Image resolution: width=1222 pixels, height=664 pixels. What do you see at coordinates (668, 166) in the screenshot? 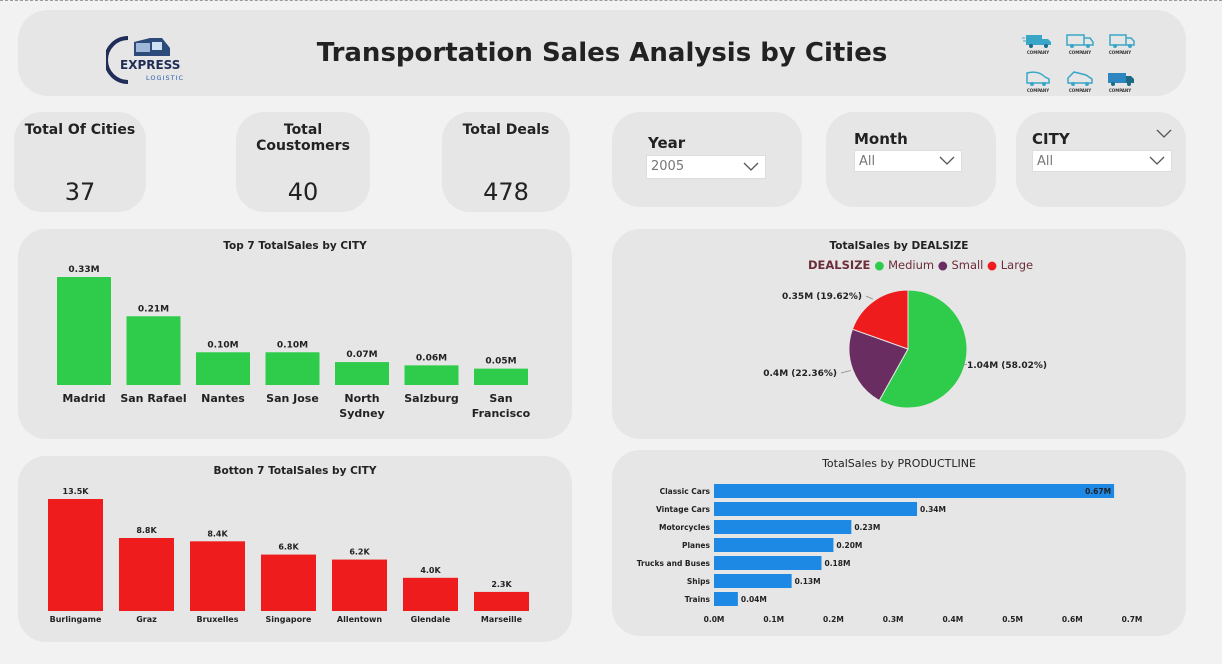
I see `year-dropdown-value: 2005` at bounding box center [668, 166].